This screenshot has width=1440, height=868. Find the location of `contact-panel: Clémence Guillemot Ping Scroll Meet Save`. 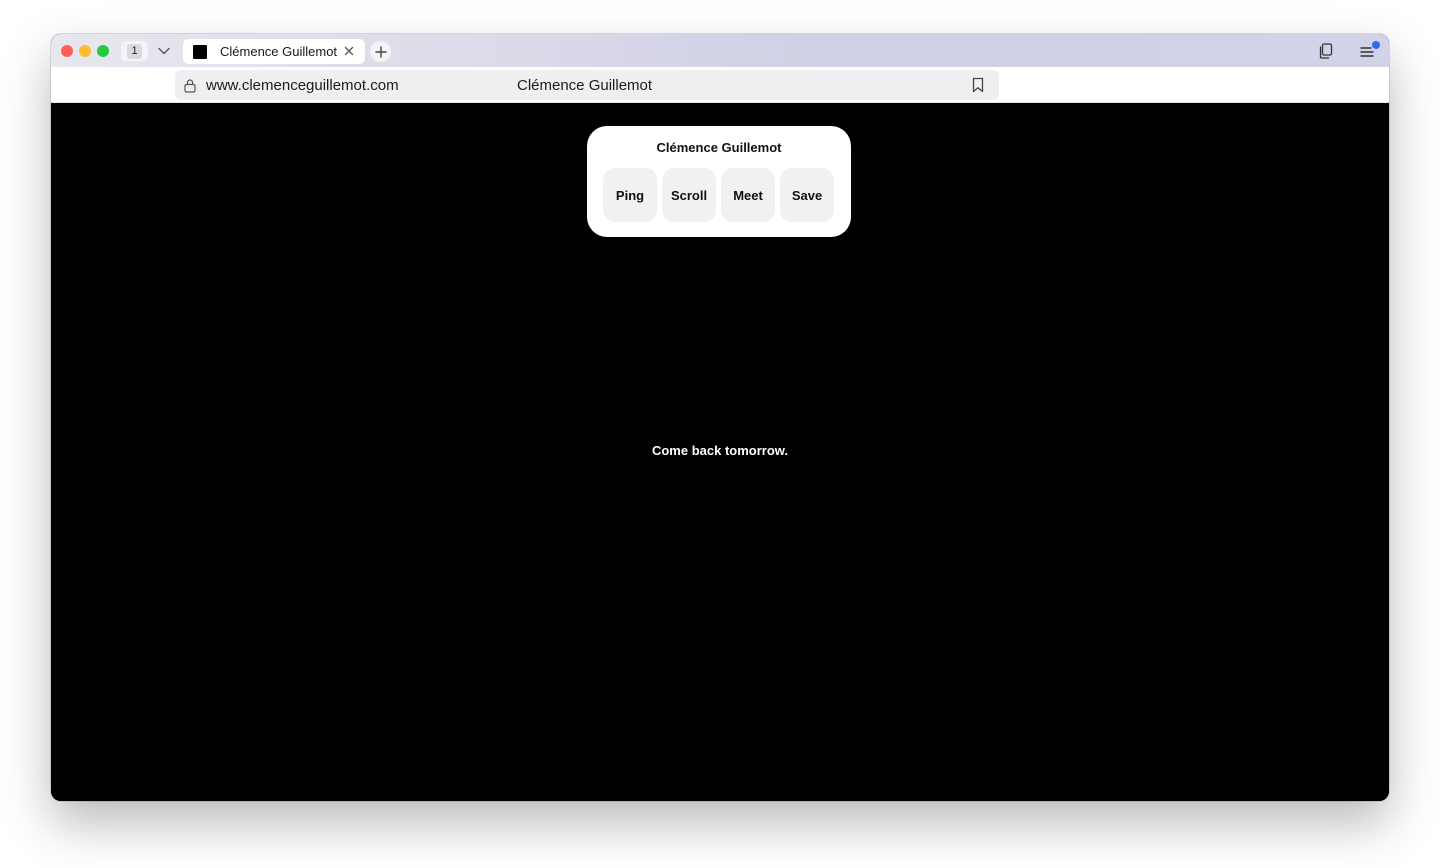

contact-panel: Clémence Guillemot Ping Scroll Meet Save is located at coordinates (719, 181).